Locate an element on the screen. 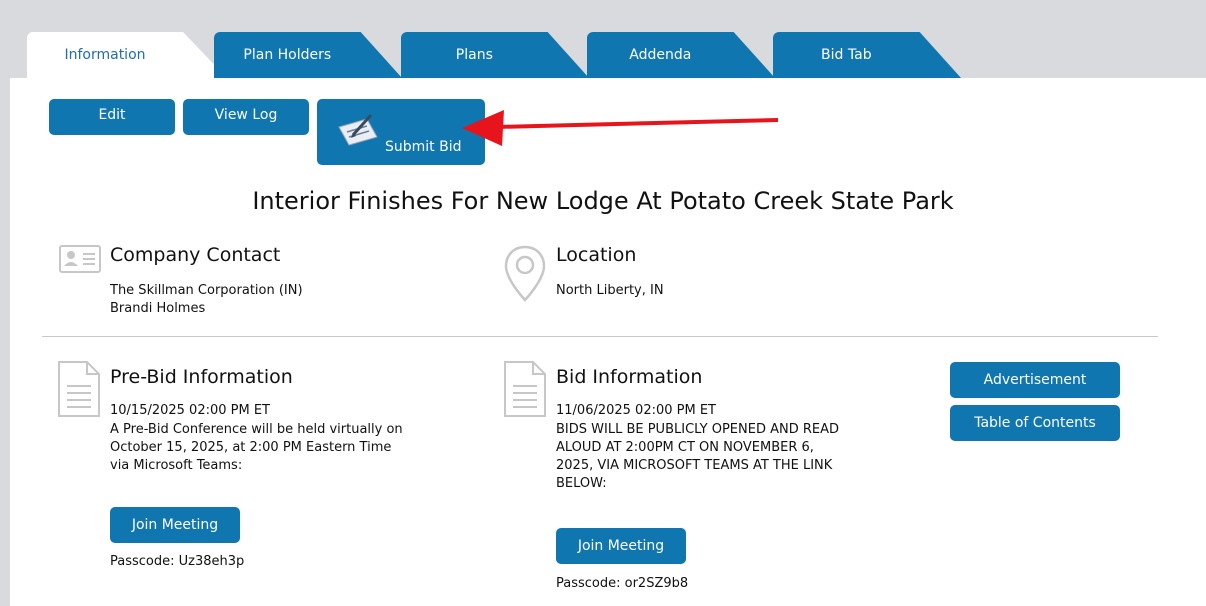  bid-info-datetime: 11/06/2025 02:00 PM ET is located at coordinates (636, 410).